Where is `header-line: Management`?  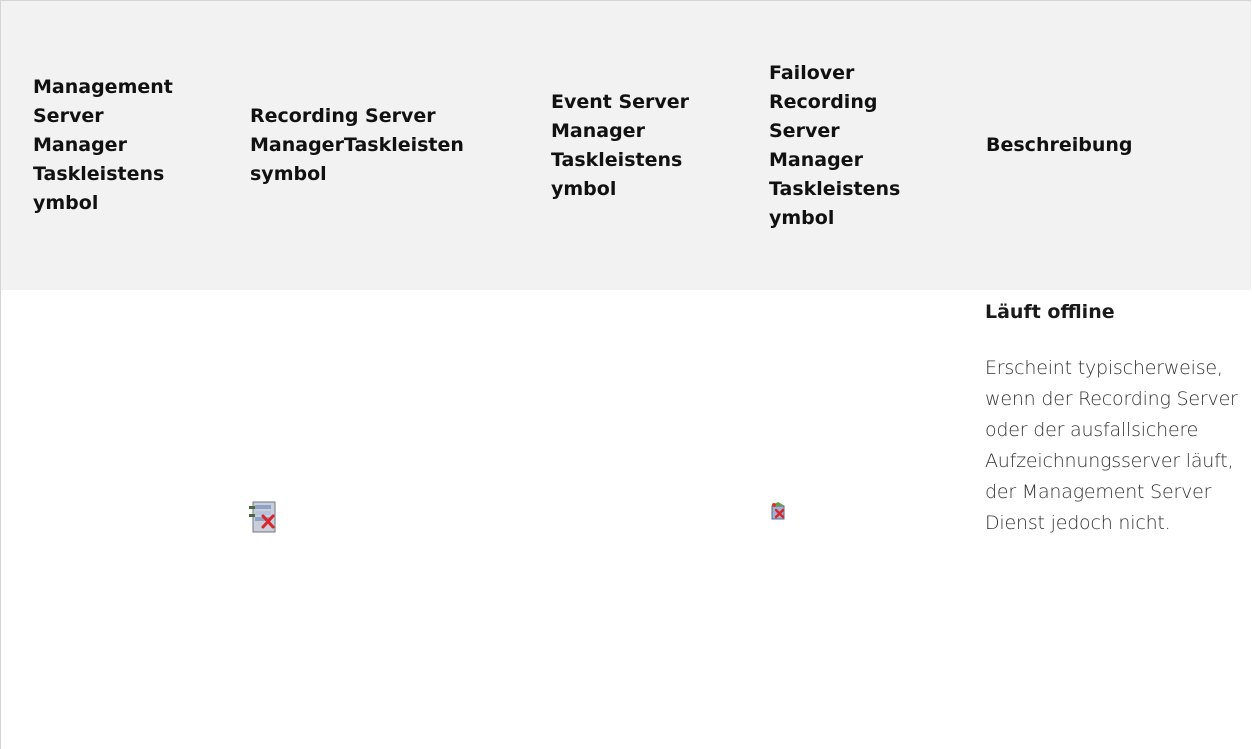 header-line: Management is located at coordinates (103, 87).